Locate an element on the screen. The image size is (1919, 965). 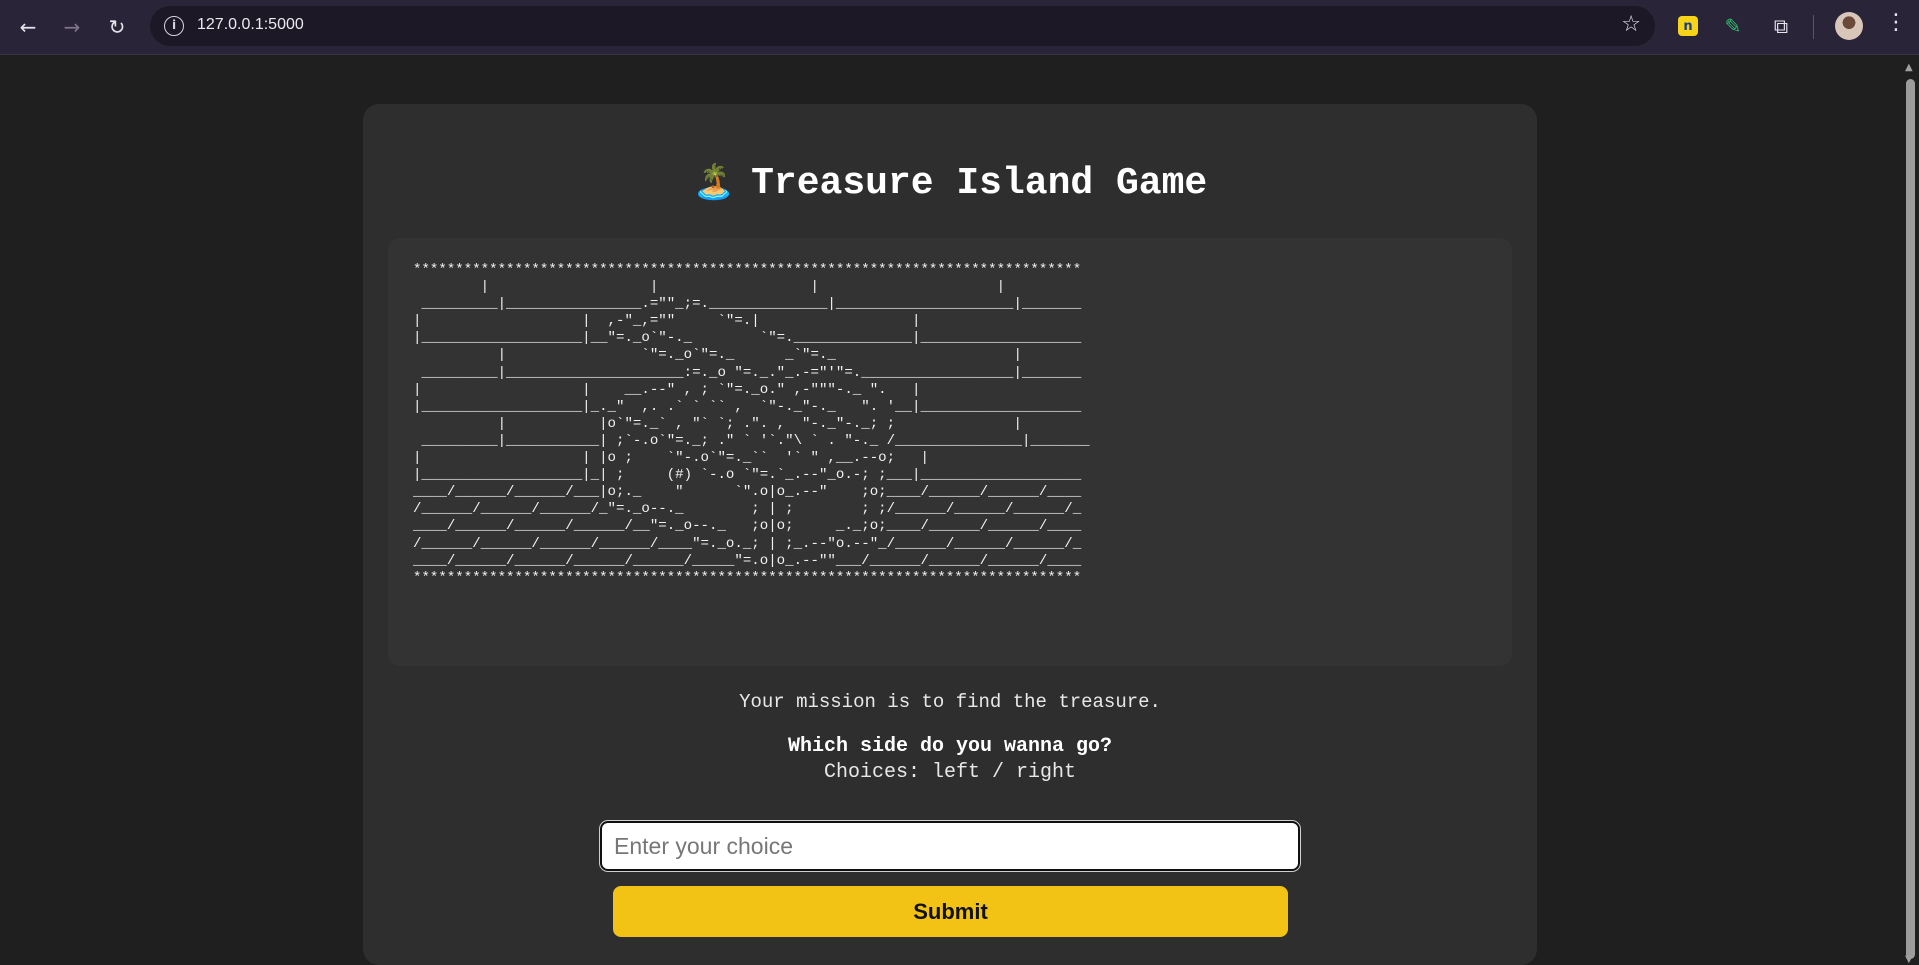
island-icon: 🏝️ is located at coordinates (714, 182).